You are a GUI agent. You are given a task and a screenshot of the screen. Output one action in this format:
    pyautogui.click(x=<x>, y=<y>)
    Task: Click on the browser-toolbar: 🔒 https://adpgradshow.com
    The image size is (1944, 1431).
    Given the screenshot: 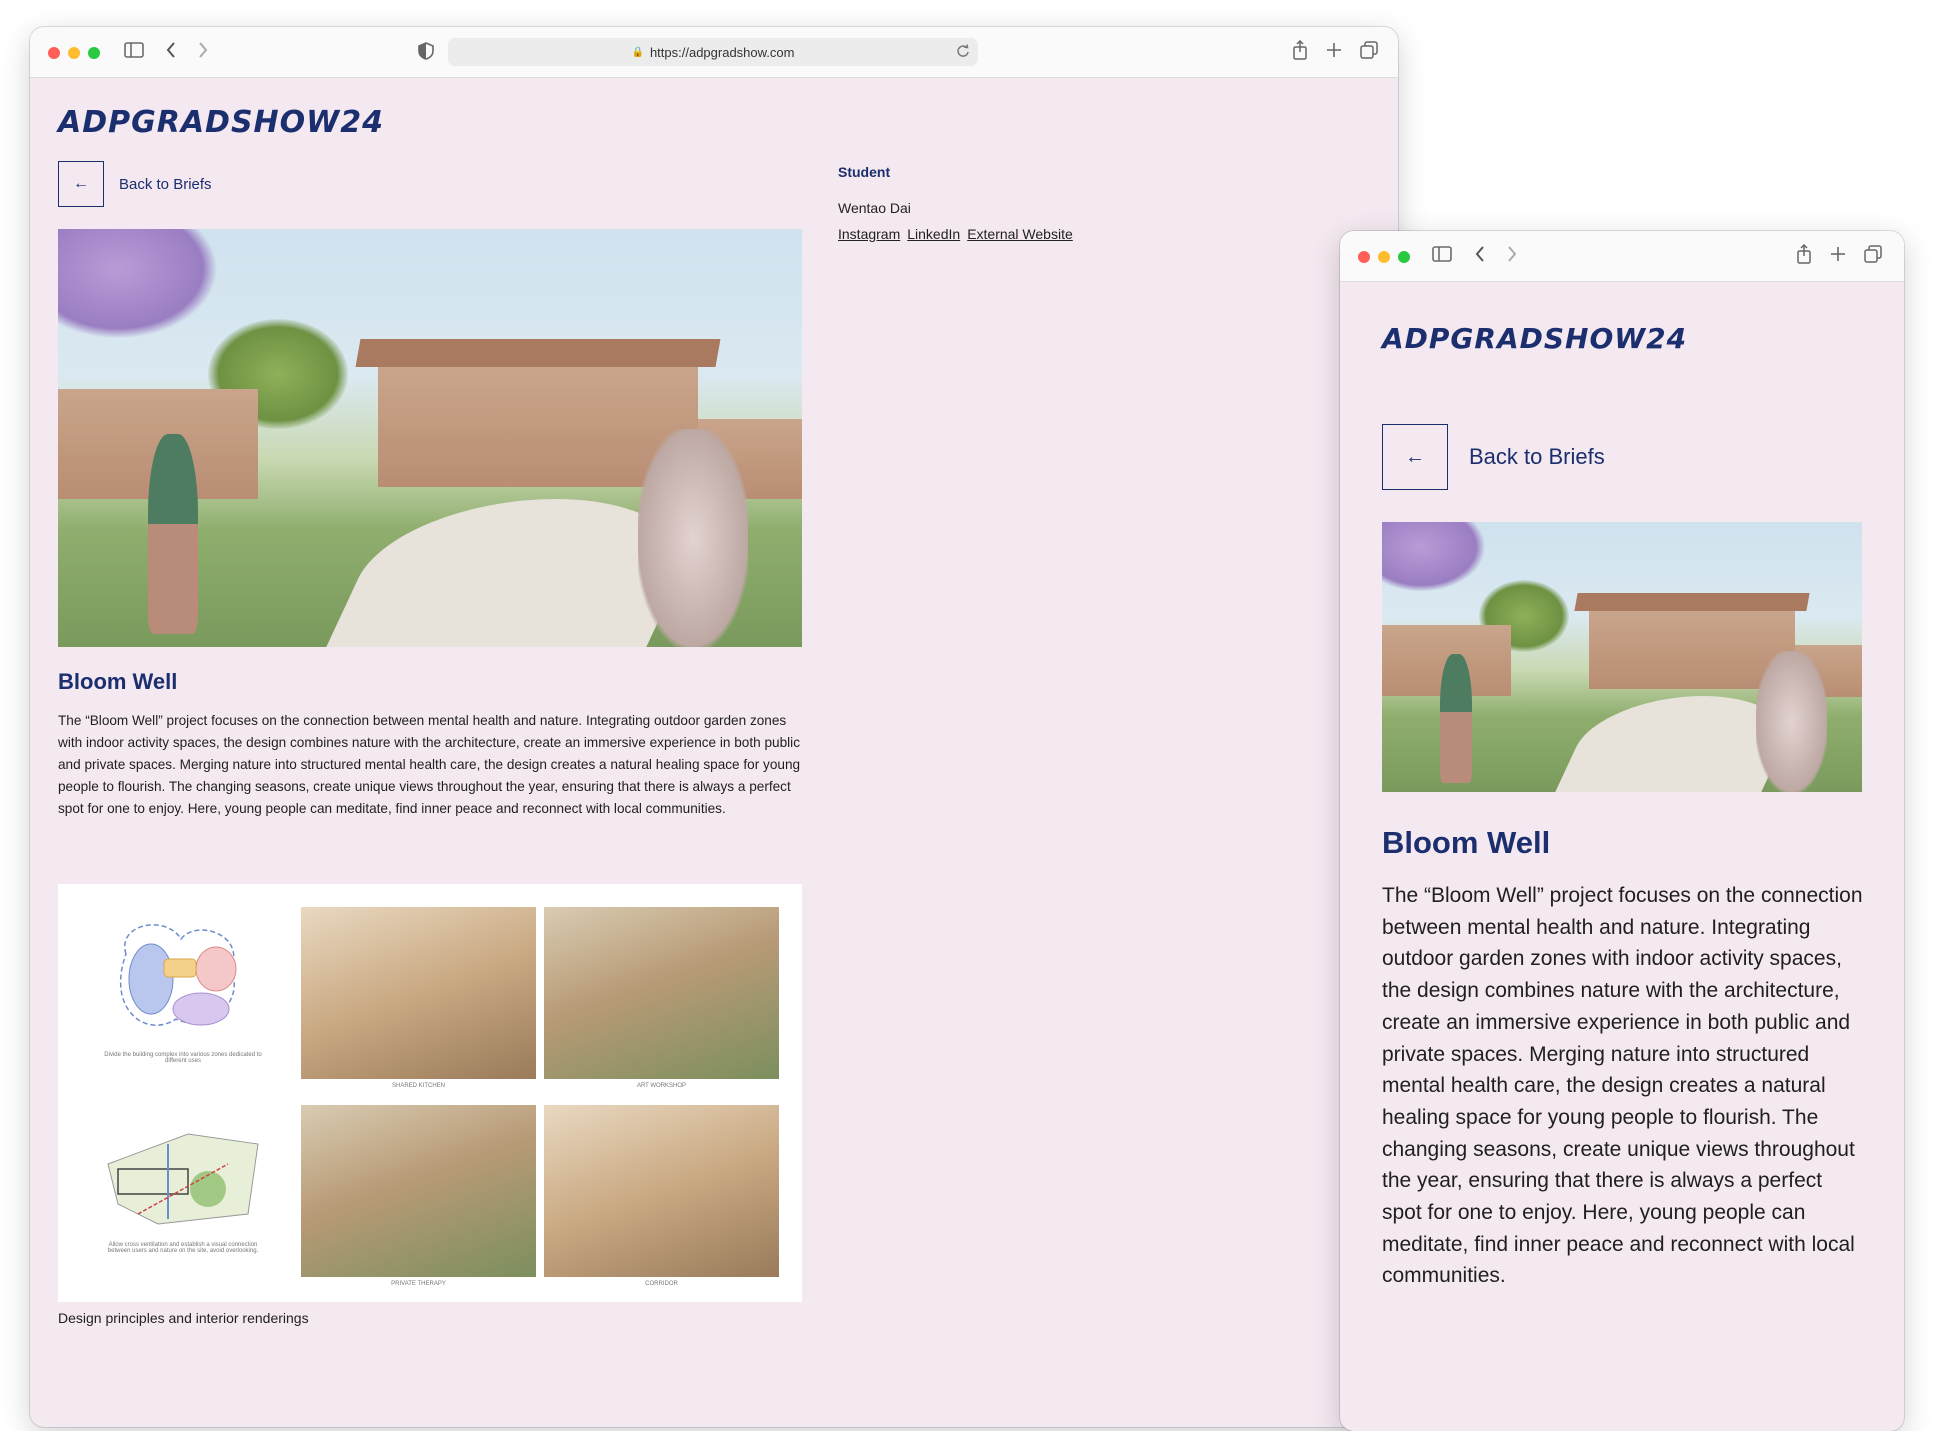 What is the action you would take?
    pyautogui.click(x=714, y=52)
    